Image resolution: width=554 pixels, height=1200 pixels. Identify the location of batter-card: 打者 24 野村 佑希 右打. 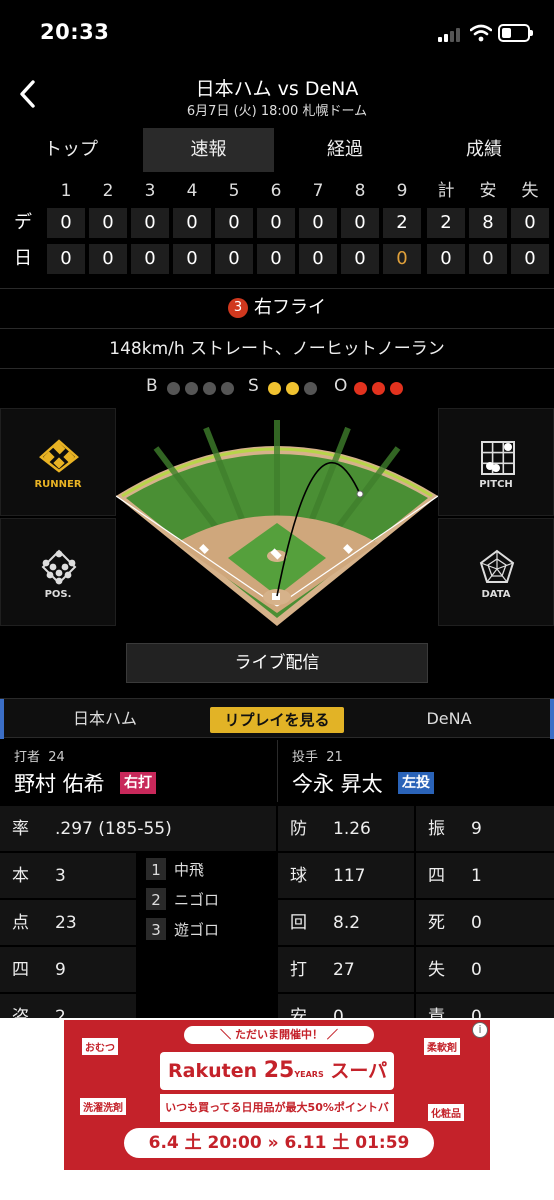
(138, 772).